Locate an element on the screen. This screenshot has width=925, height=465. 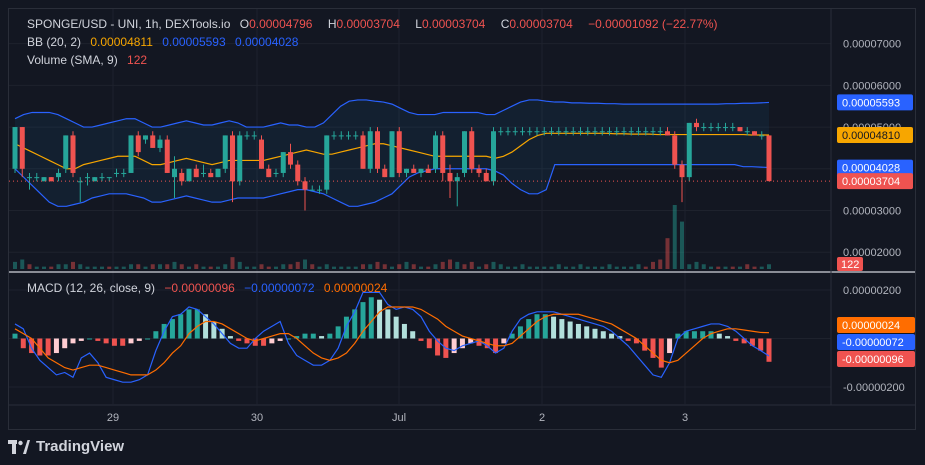
time-tick-label: 29 is located at coordinates (113, 418).